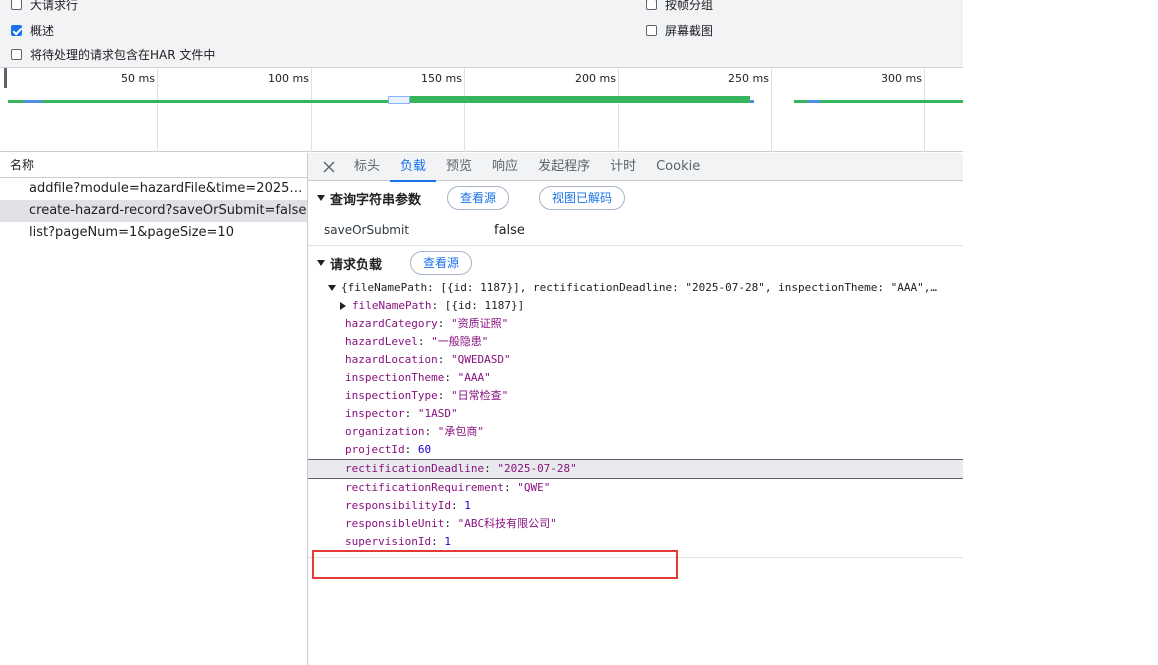 The height and width of the screenshot is (665, 1158). Describe the element at coordinates (635, 198) in the screenshot. I see `query-params-header: 查询字符串参数 查看源 视图已解码` at that location.